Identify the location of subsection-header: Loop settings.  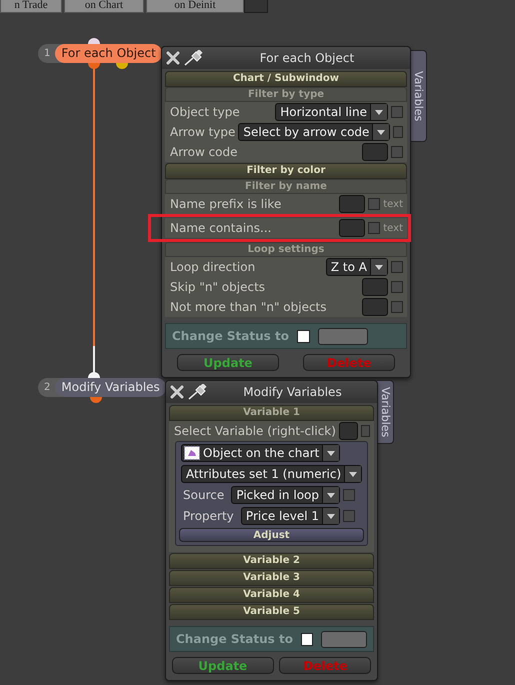
(286, 249).